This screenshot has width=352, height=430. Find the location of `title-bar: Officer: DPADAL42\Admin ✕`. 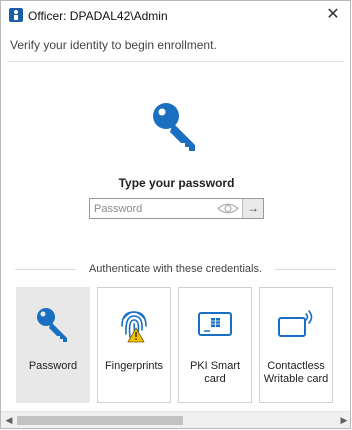

title-bar: Officer: DPADAL42\Admin ✕ is located at coordinates (175, 16).